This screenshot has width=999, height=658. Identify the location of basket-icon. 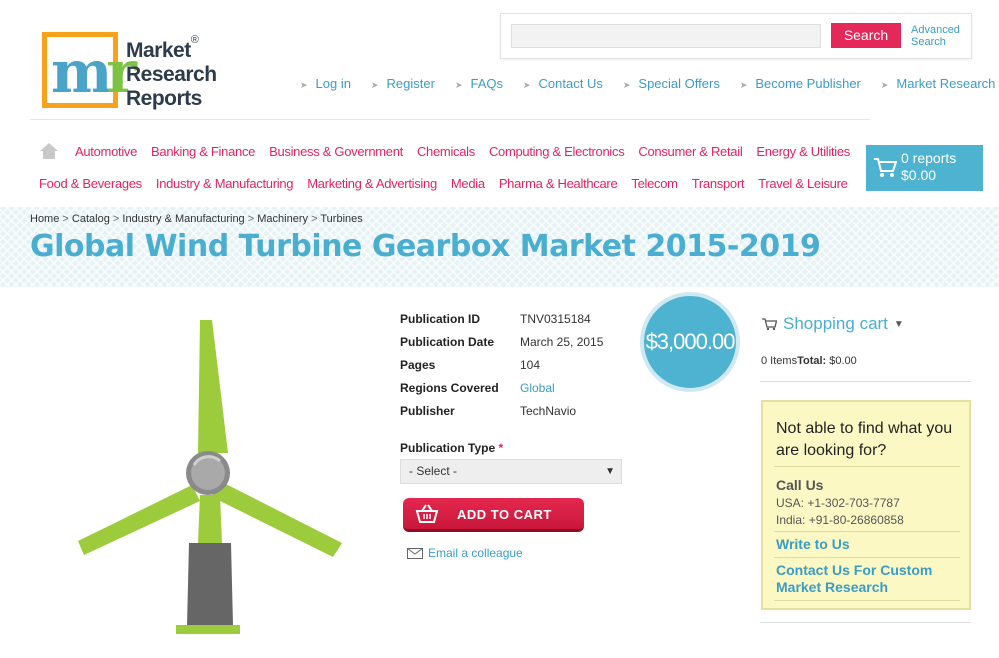
(427, 513).